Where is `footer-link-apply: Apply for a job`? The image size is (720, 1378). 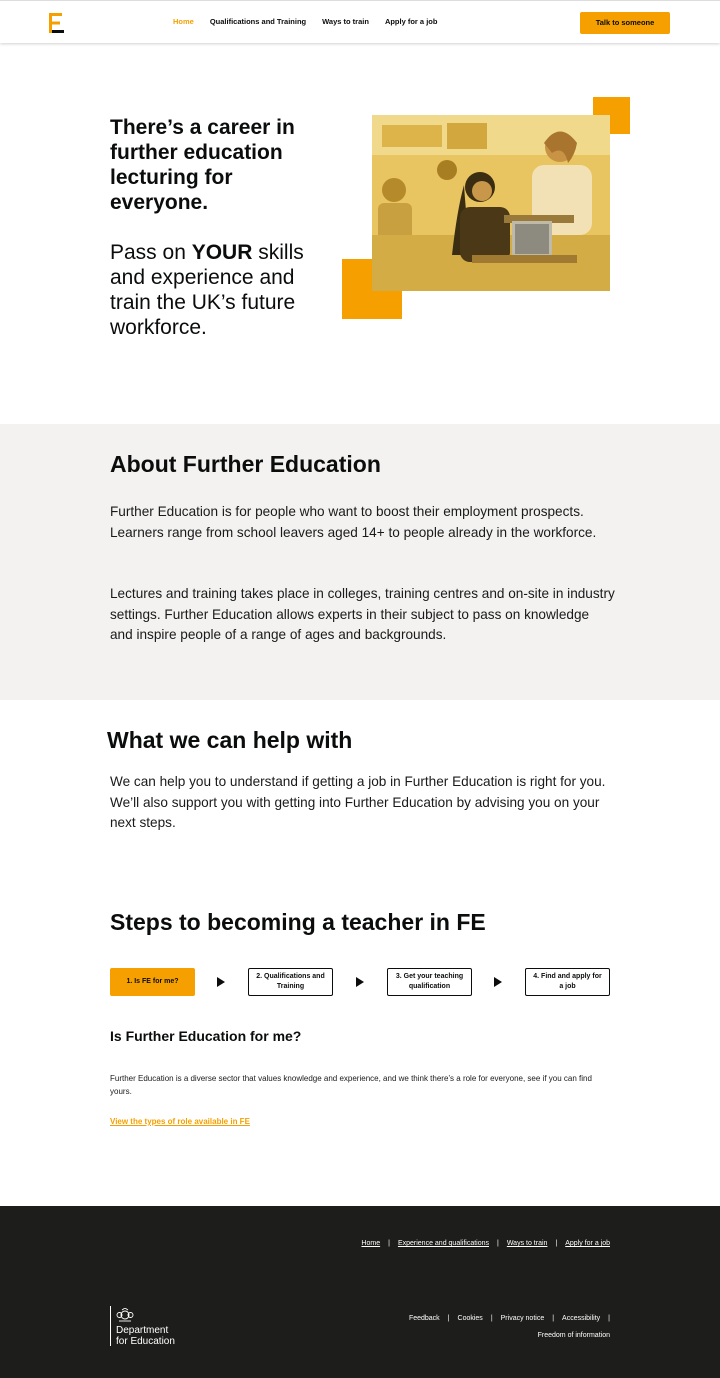 footer-link-apply: Apply for a job is located at coordinates (587, 1243).